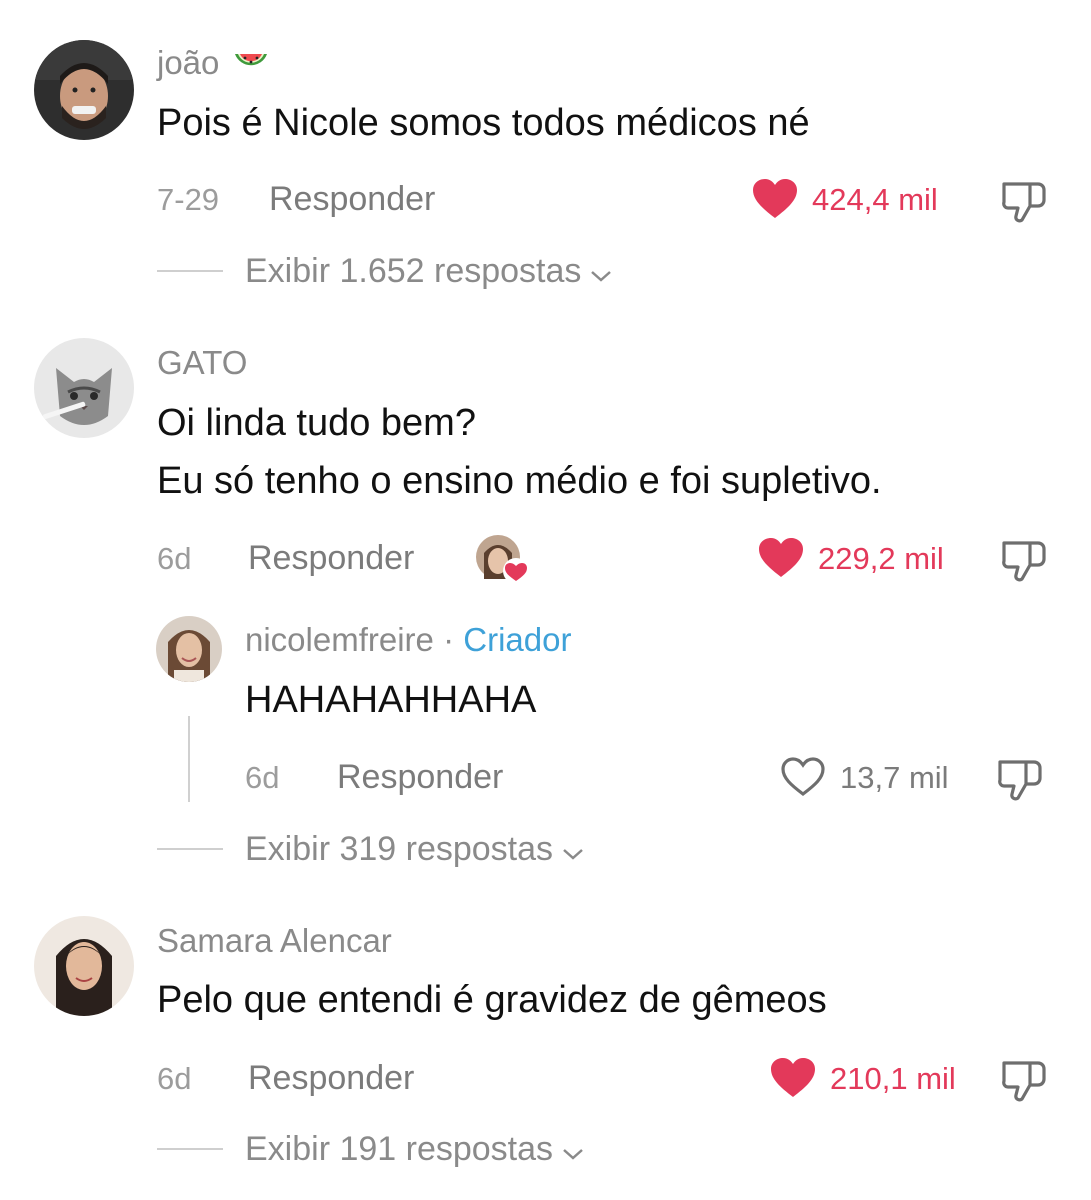 The image size is (1091, 1200). I want to click on like-count: 424,4 mil, so click(875, 199).